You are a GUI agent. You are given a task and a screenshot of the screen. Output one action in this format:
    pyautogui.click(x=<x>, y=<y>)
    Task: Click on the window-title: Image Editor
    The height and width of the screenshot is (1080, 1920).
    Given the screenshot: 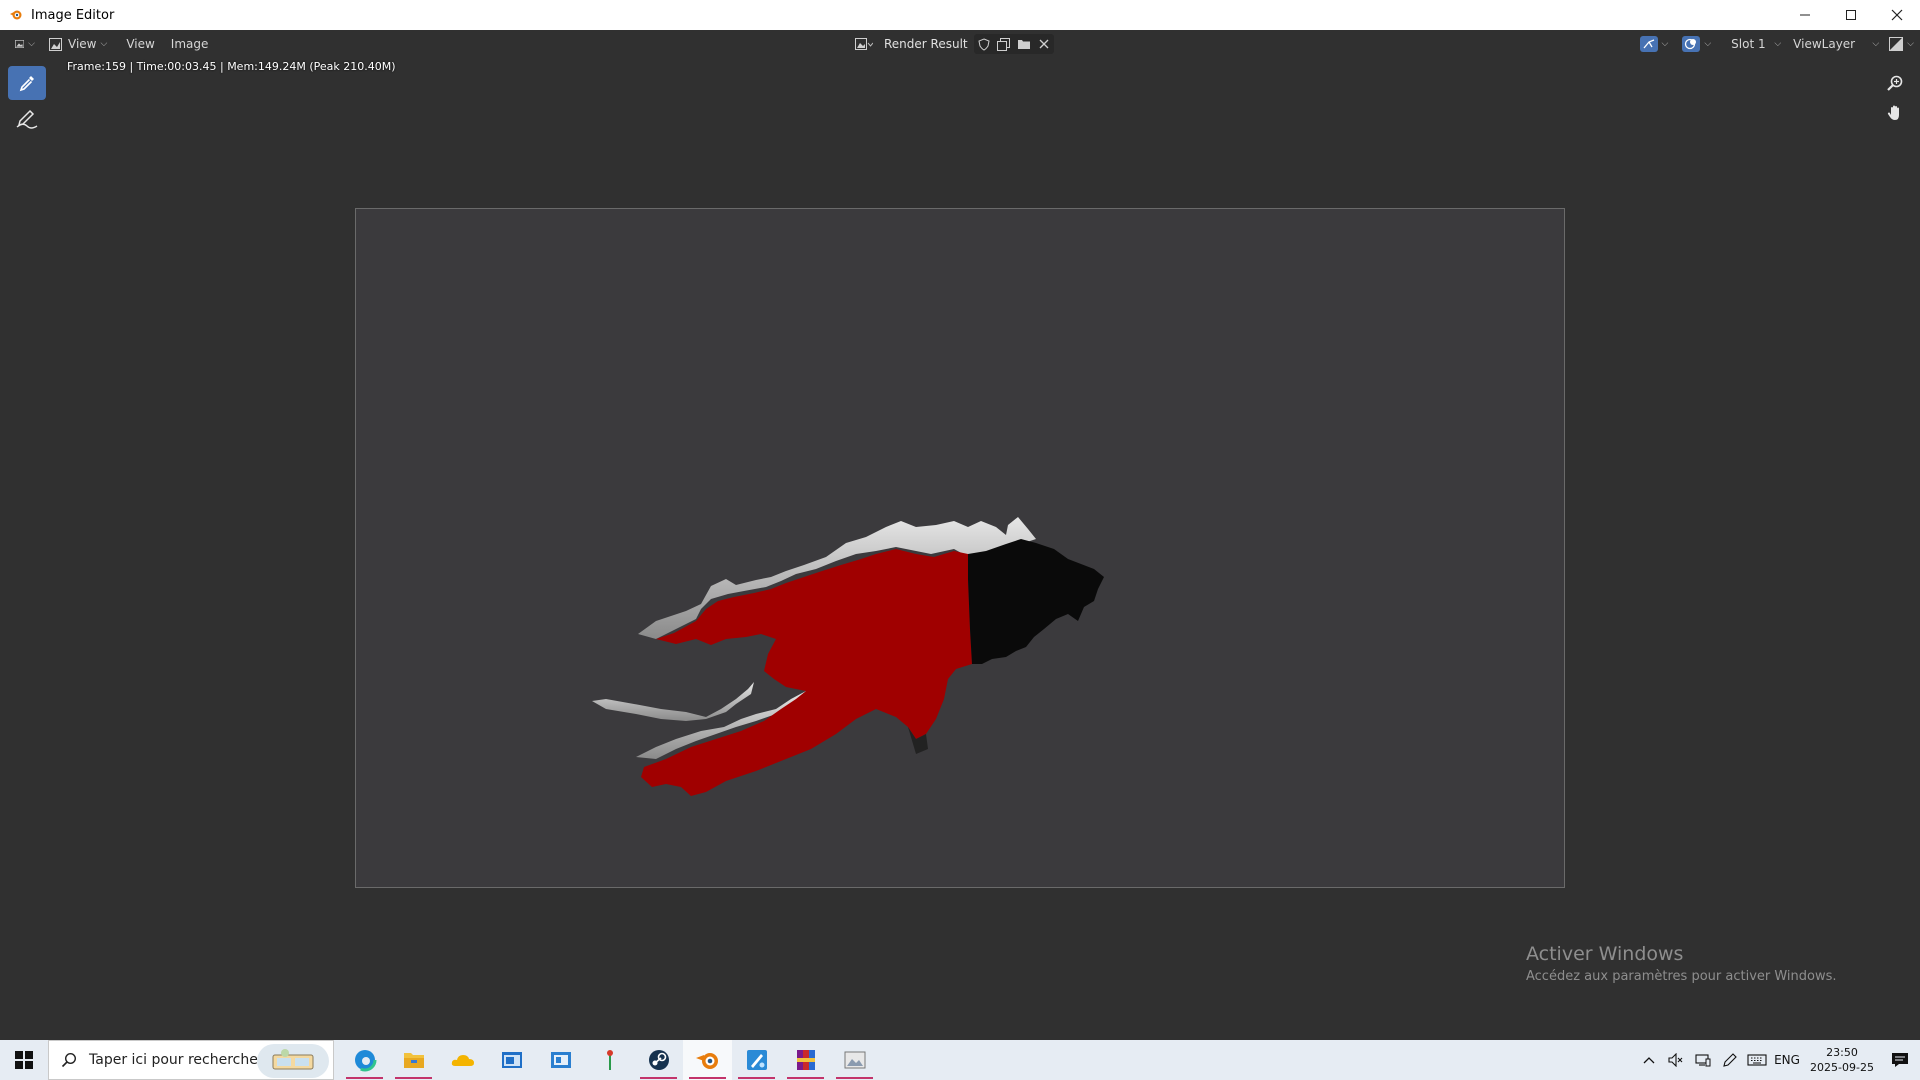 What is the action you would take?
    pyautogui.click(x=73, y=15)
    